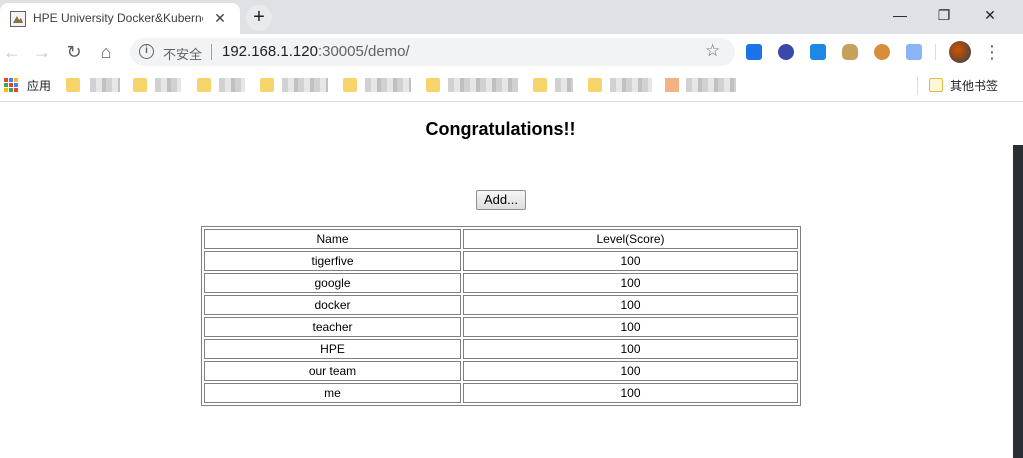 The width and height of the screenshot is (1023, 458). I want to click on other-bookmarks-label: 其他书签, so click(974, 85).